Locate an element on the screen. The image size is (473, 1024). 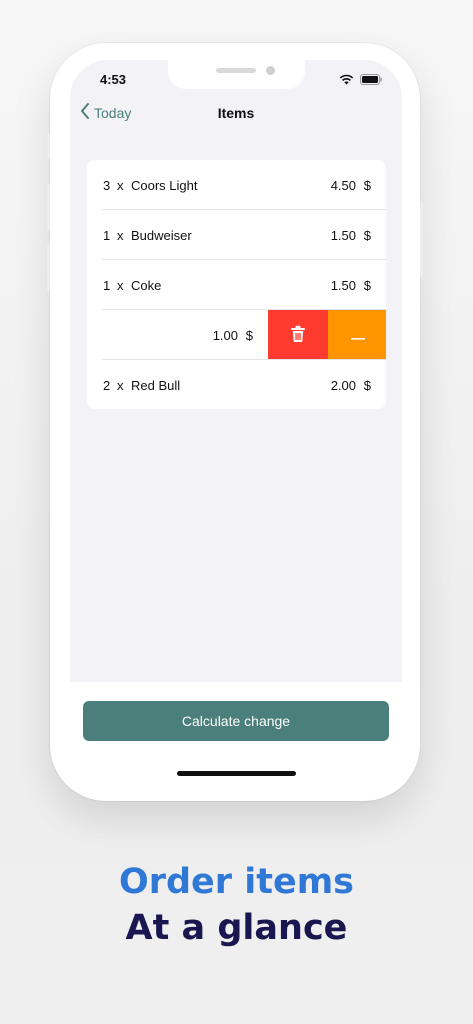
status-icons is located at coordinates (360, 81).